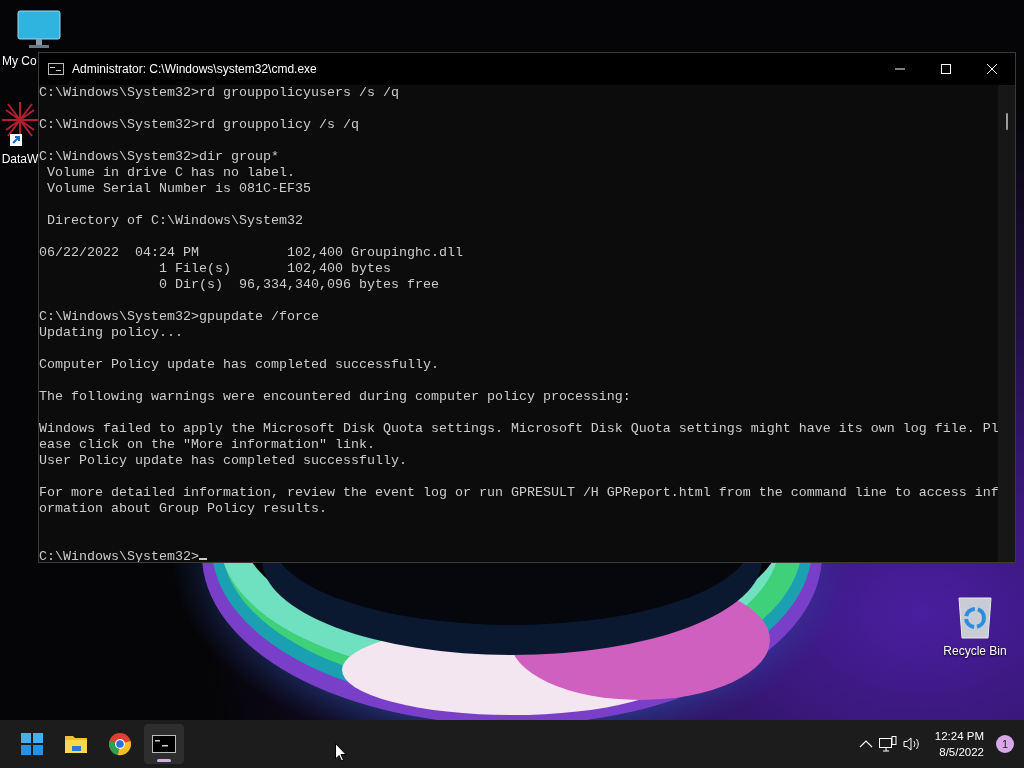  I want to click on windows-logo-icon, so click(32, 744).